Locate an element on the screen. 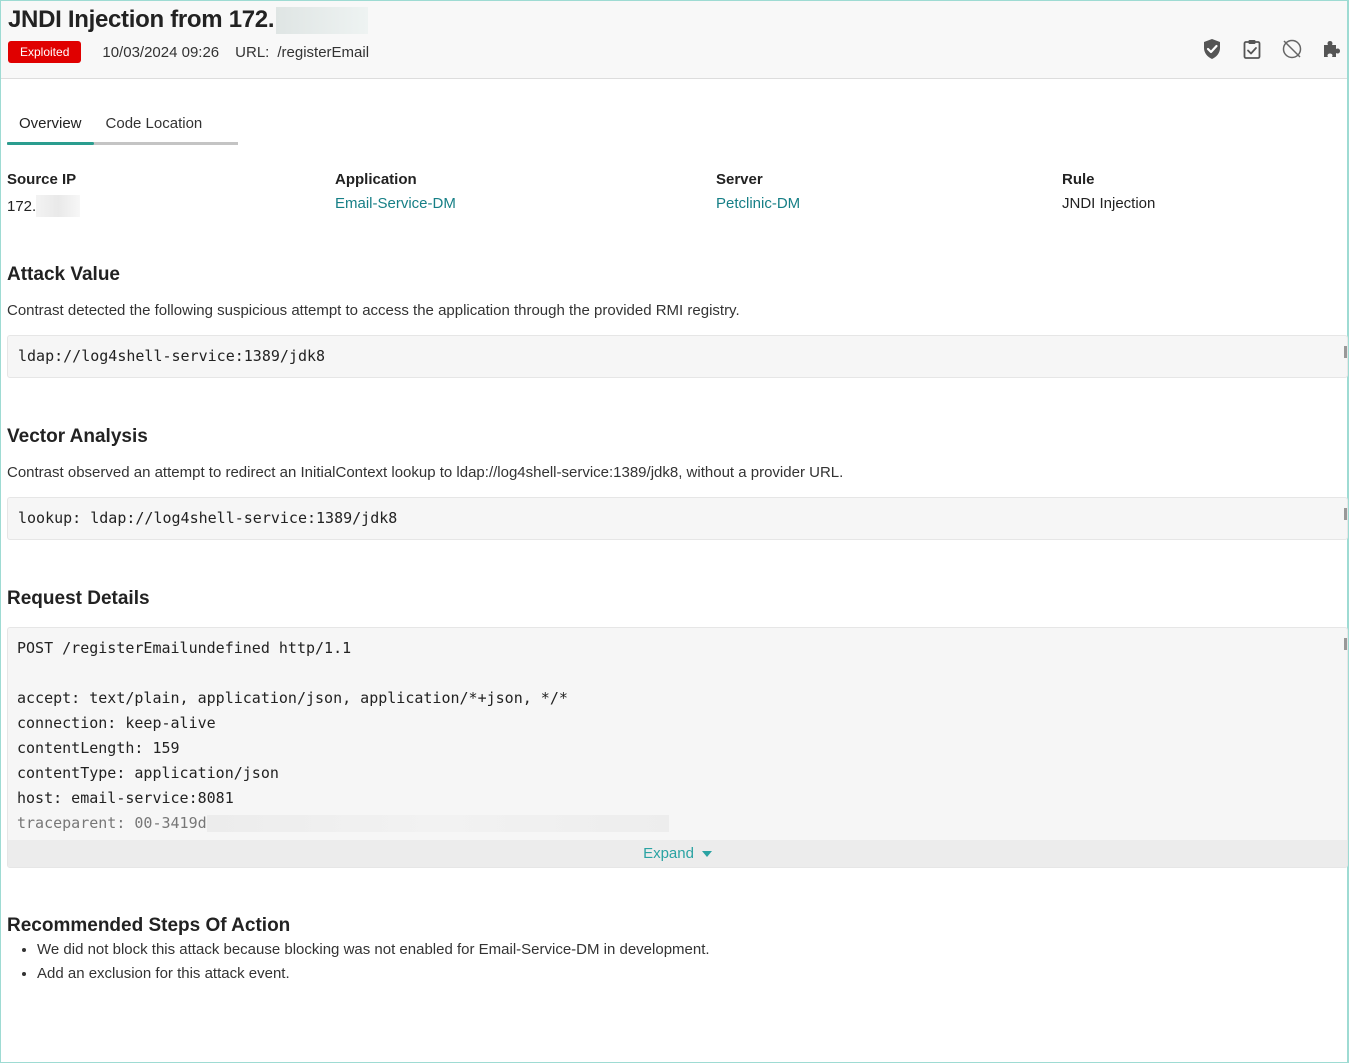  request-header-line: connection: keep-alive is located at coordinates (116, 723).